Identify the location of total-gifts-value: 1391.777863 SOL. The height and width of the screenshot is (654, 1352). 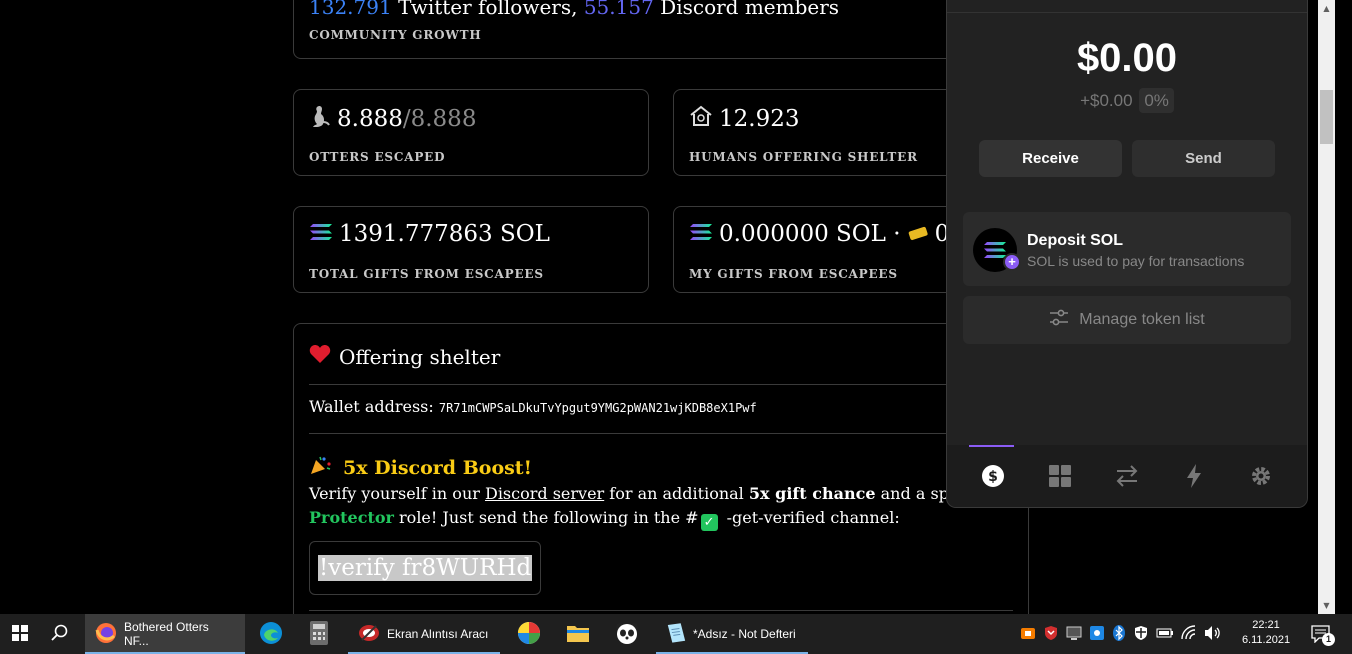
(429, 234).